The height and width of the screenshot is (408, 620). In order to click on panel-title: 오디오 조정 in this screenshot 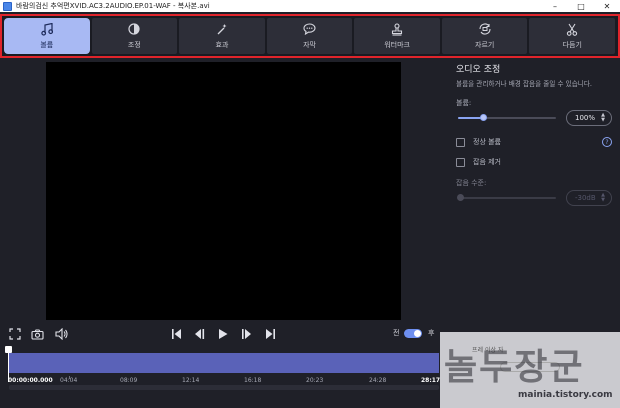, I will do `click(478, 70)`.